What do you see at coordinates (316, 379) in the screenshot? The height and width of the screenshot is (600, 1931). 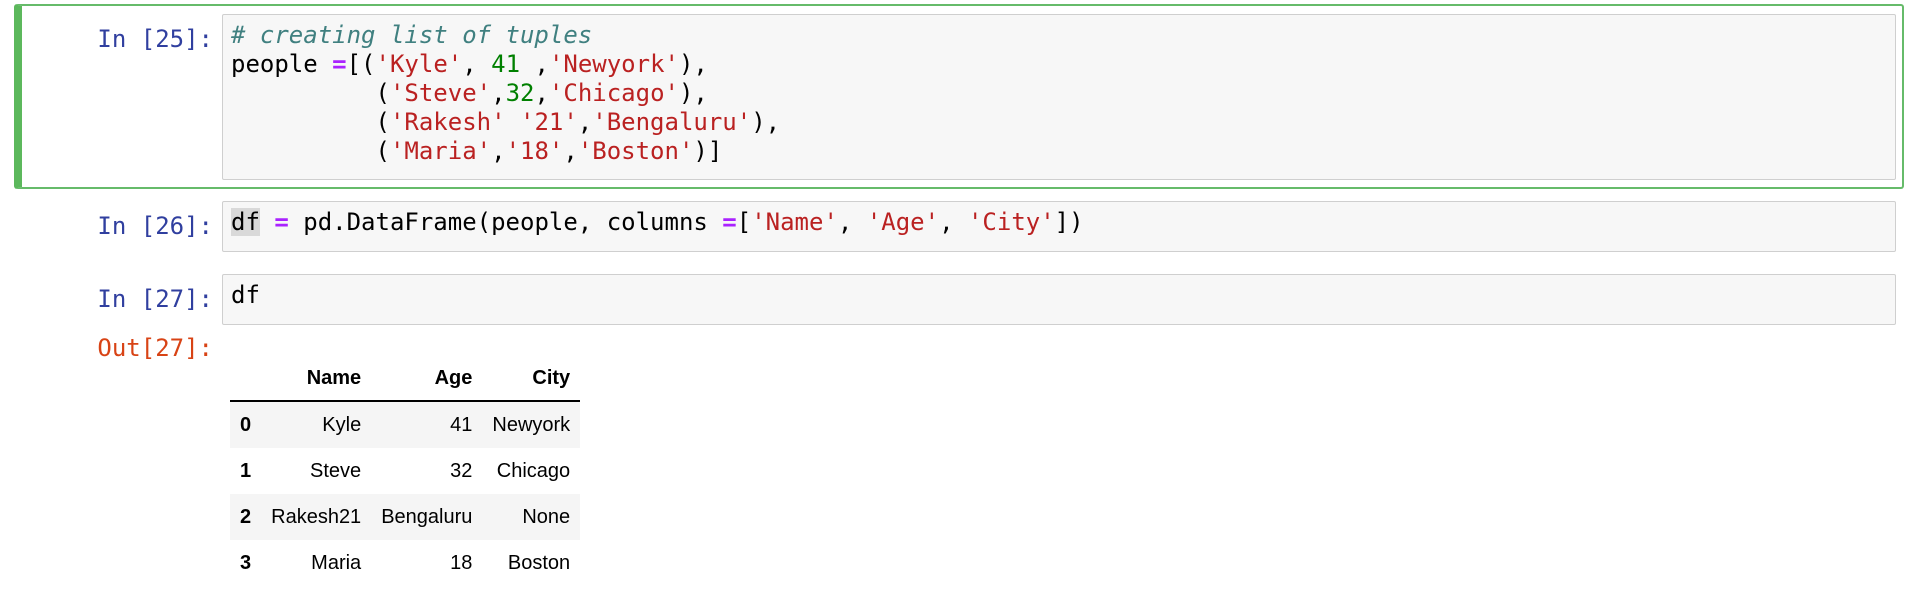 I see `column-header-name: Name` at bounding box center [316, 379].